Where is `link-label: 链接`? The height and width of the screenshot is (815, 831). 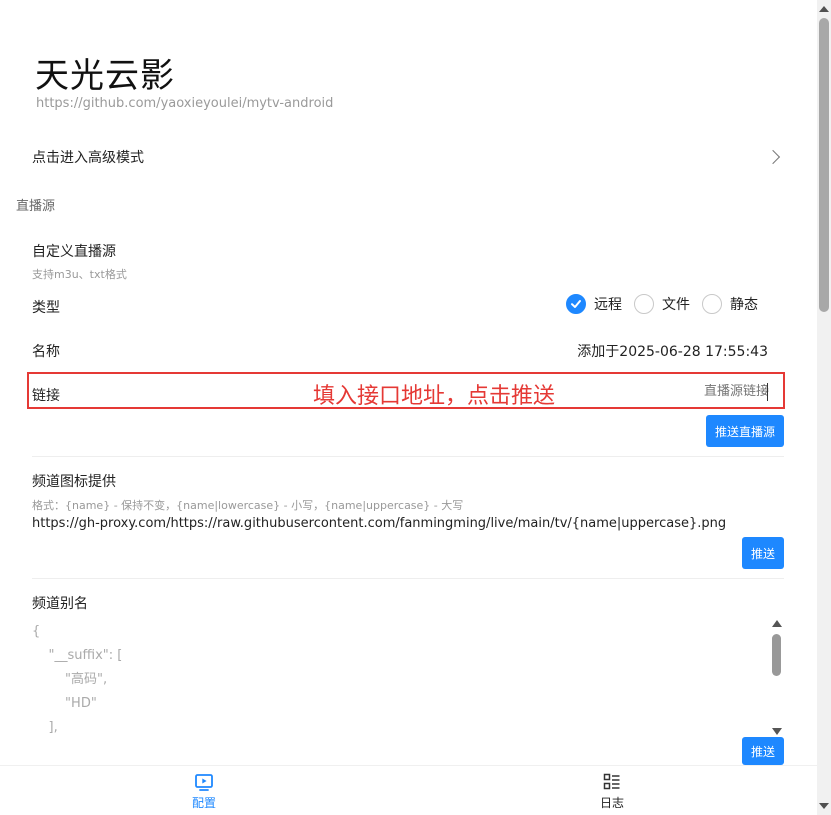 link-label: 链接 is located at coordinates (46, 396).